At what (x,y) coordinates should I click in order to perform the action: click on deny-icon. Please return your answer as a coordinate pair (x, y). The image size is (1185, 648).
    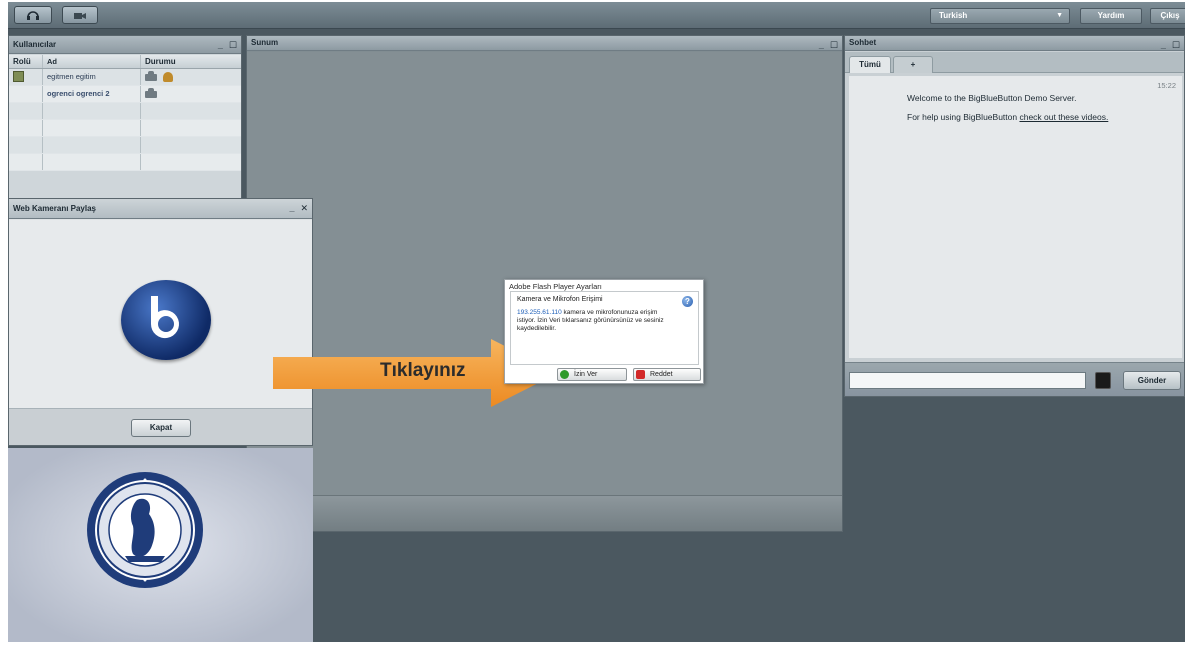
    Looking at the image, I should click on (640, 374).